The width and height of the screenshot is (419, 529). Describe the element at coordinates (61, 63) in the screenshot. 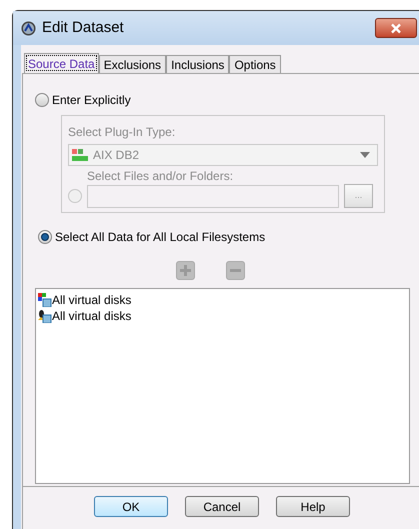

I see `tab: Source Data` at that location.